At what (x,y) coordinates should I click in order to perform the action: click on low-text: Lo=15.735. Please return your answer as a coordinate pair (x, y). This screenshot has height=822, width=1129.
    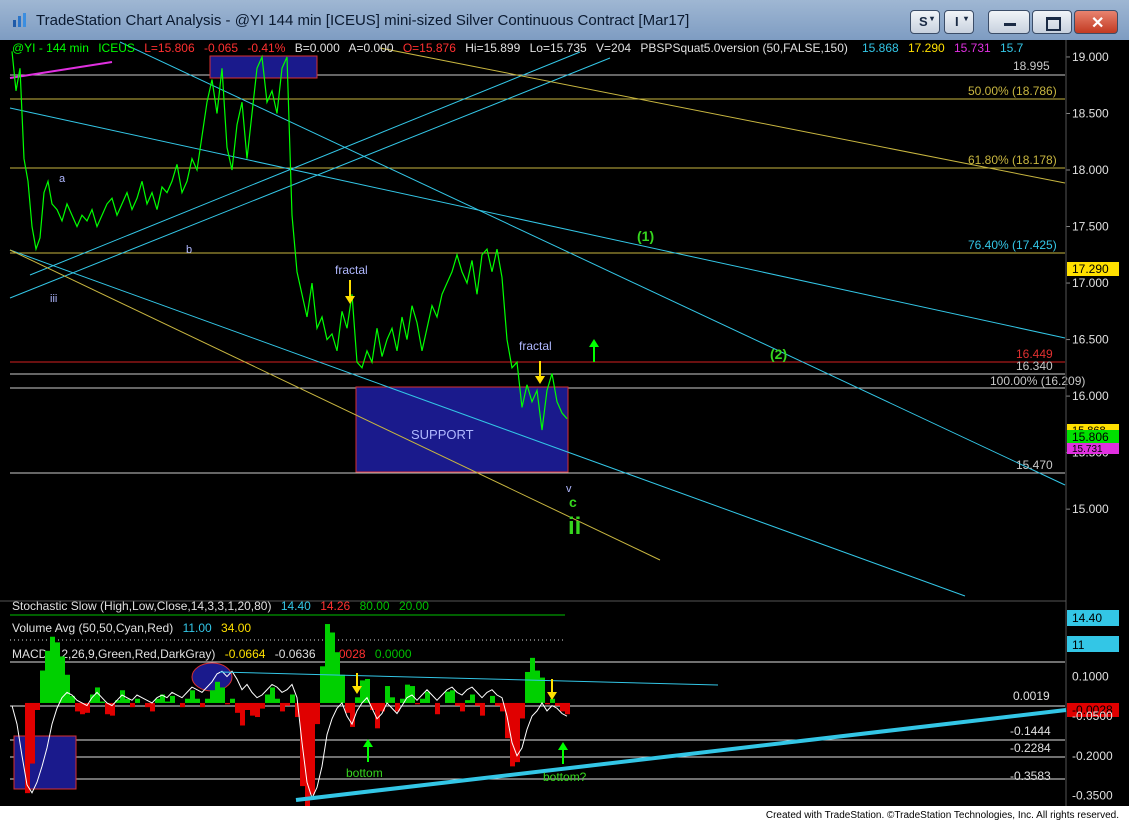
    Looking at the image, I should click on (558, 48).